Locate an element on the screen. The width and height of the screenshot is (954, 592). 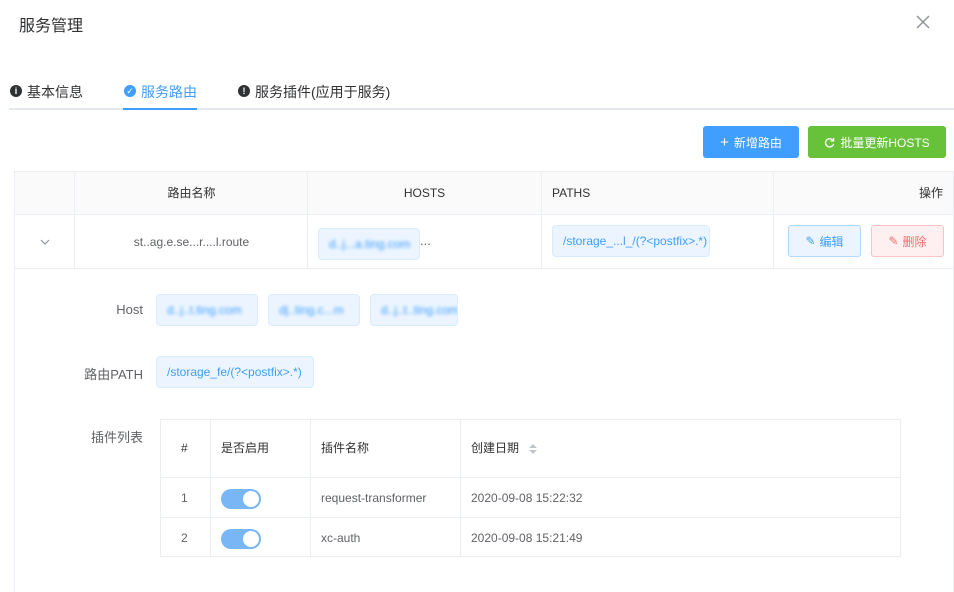
add-route-button: + 新增路由 is located at coordinates (751, 142).